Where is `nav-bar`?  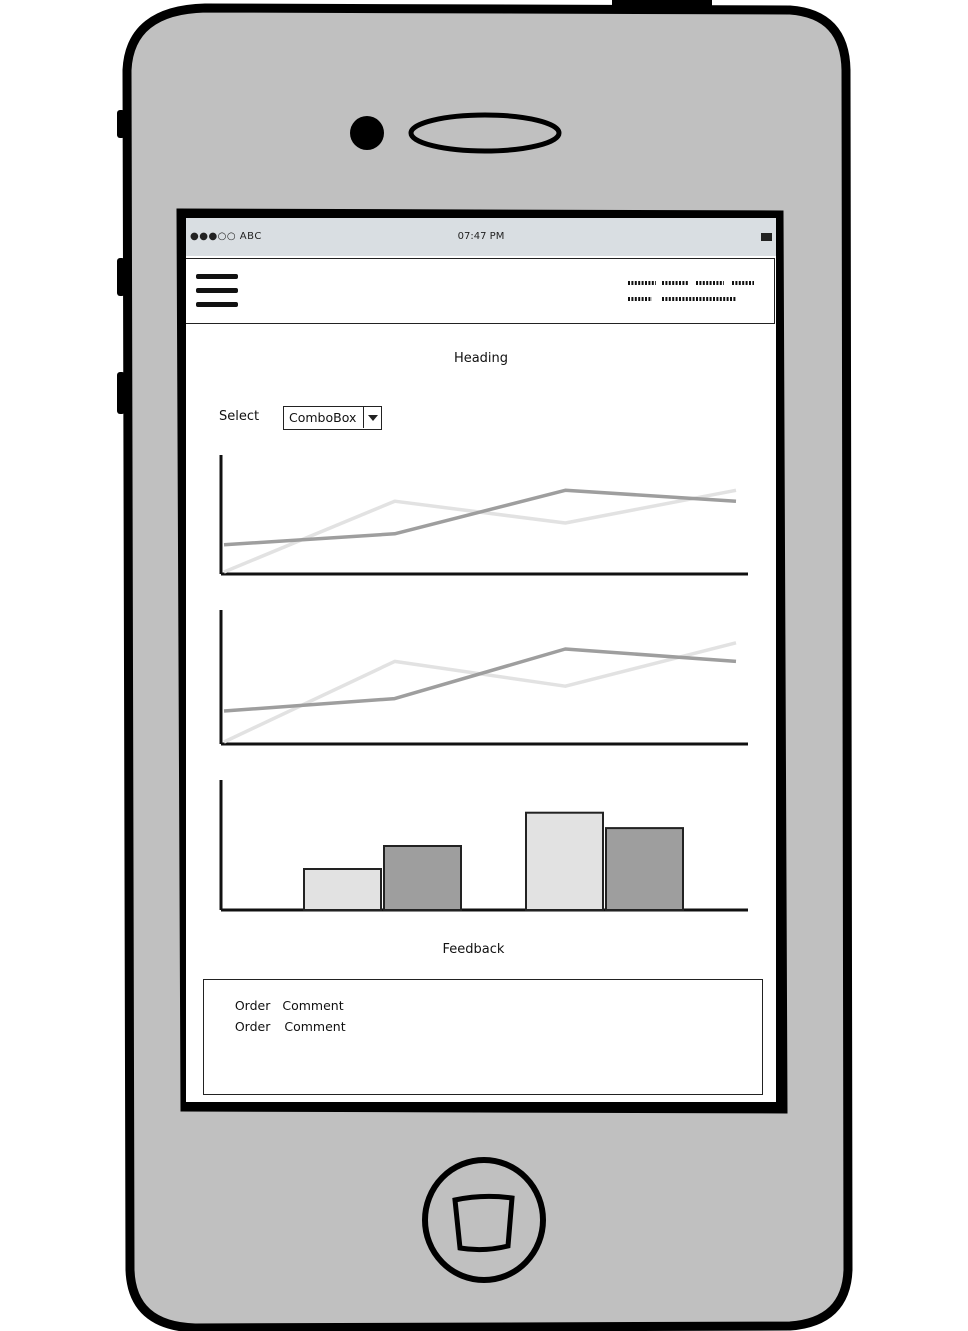 nav-bar is located at coordinates (480, 291).